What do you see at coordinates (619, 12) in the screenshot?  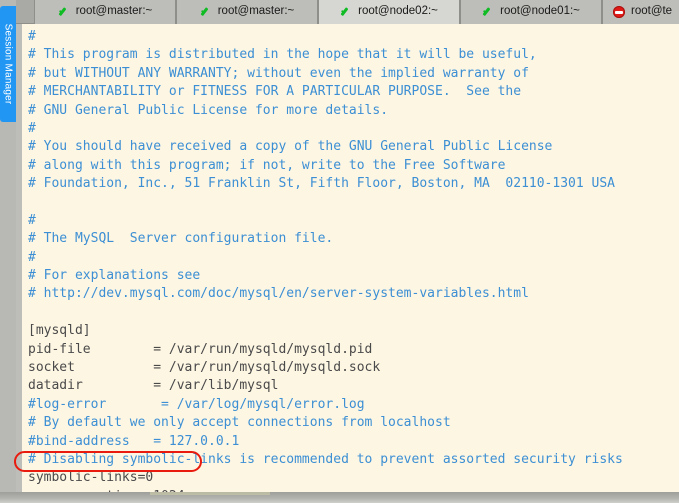 I see `no-entry-icon` at bounding box center [619, 12].